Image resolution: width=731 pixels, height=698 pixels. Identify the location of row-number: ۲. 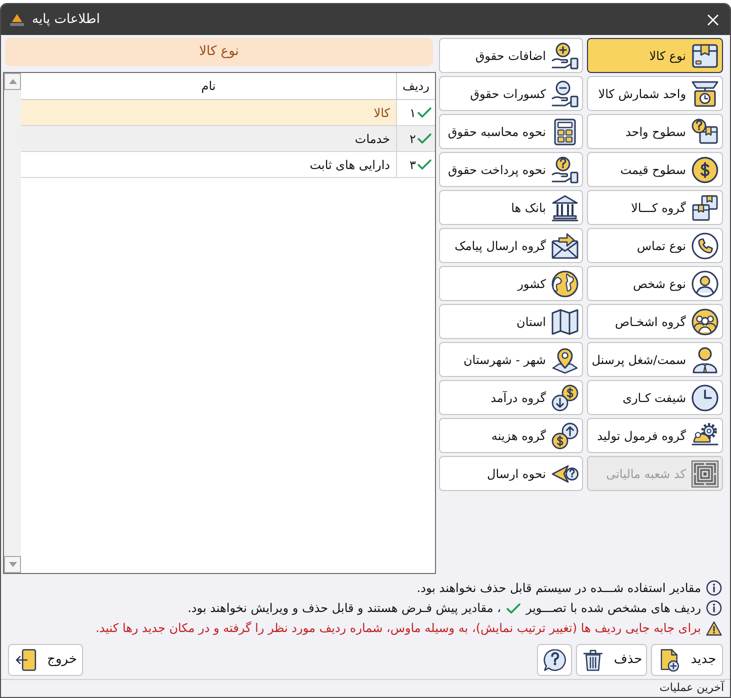
(413, 139).